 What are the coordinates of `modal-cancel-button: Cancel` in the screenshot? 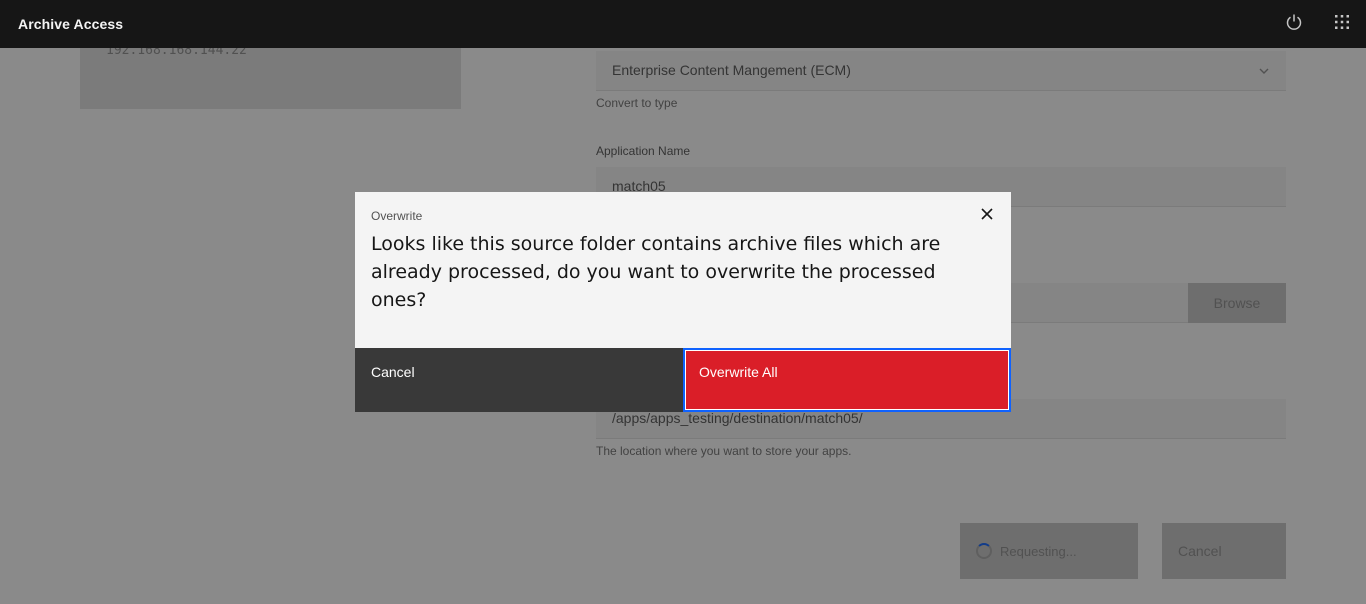 It's located at (519, 380).